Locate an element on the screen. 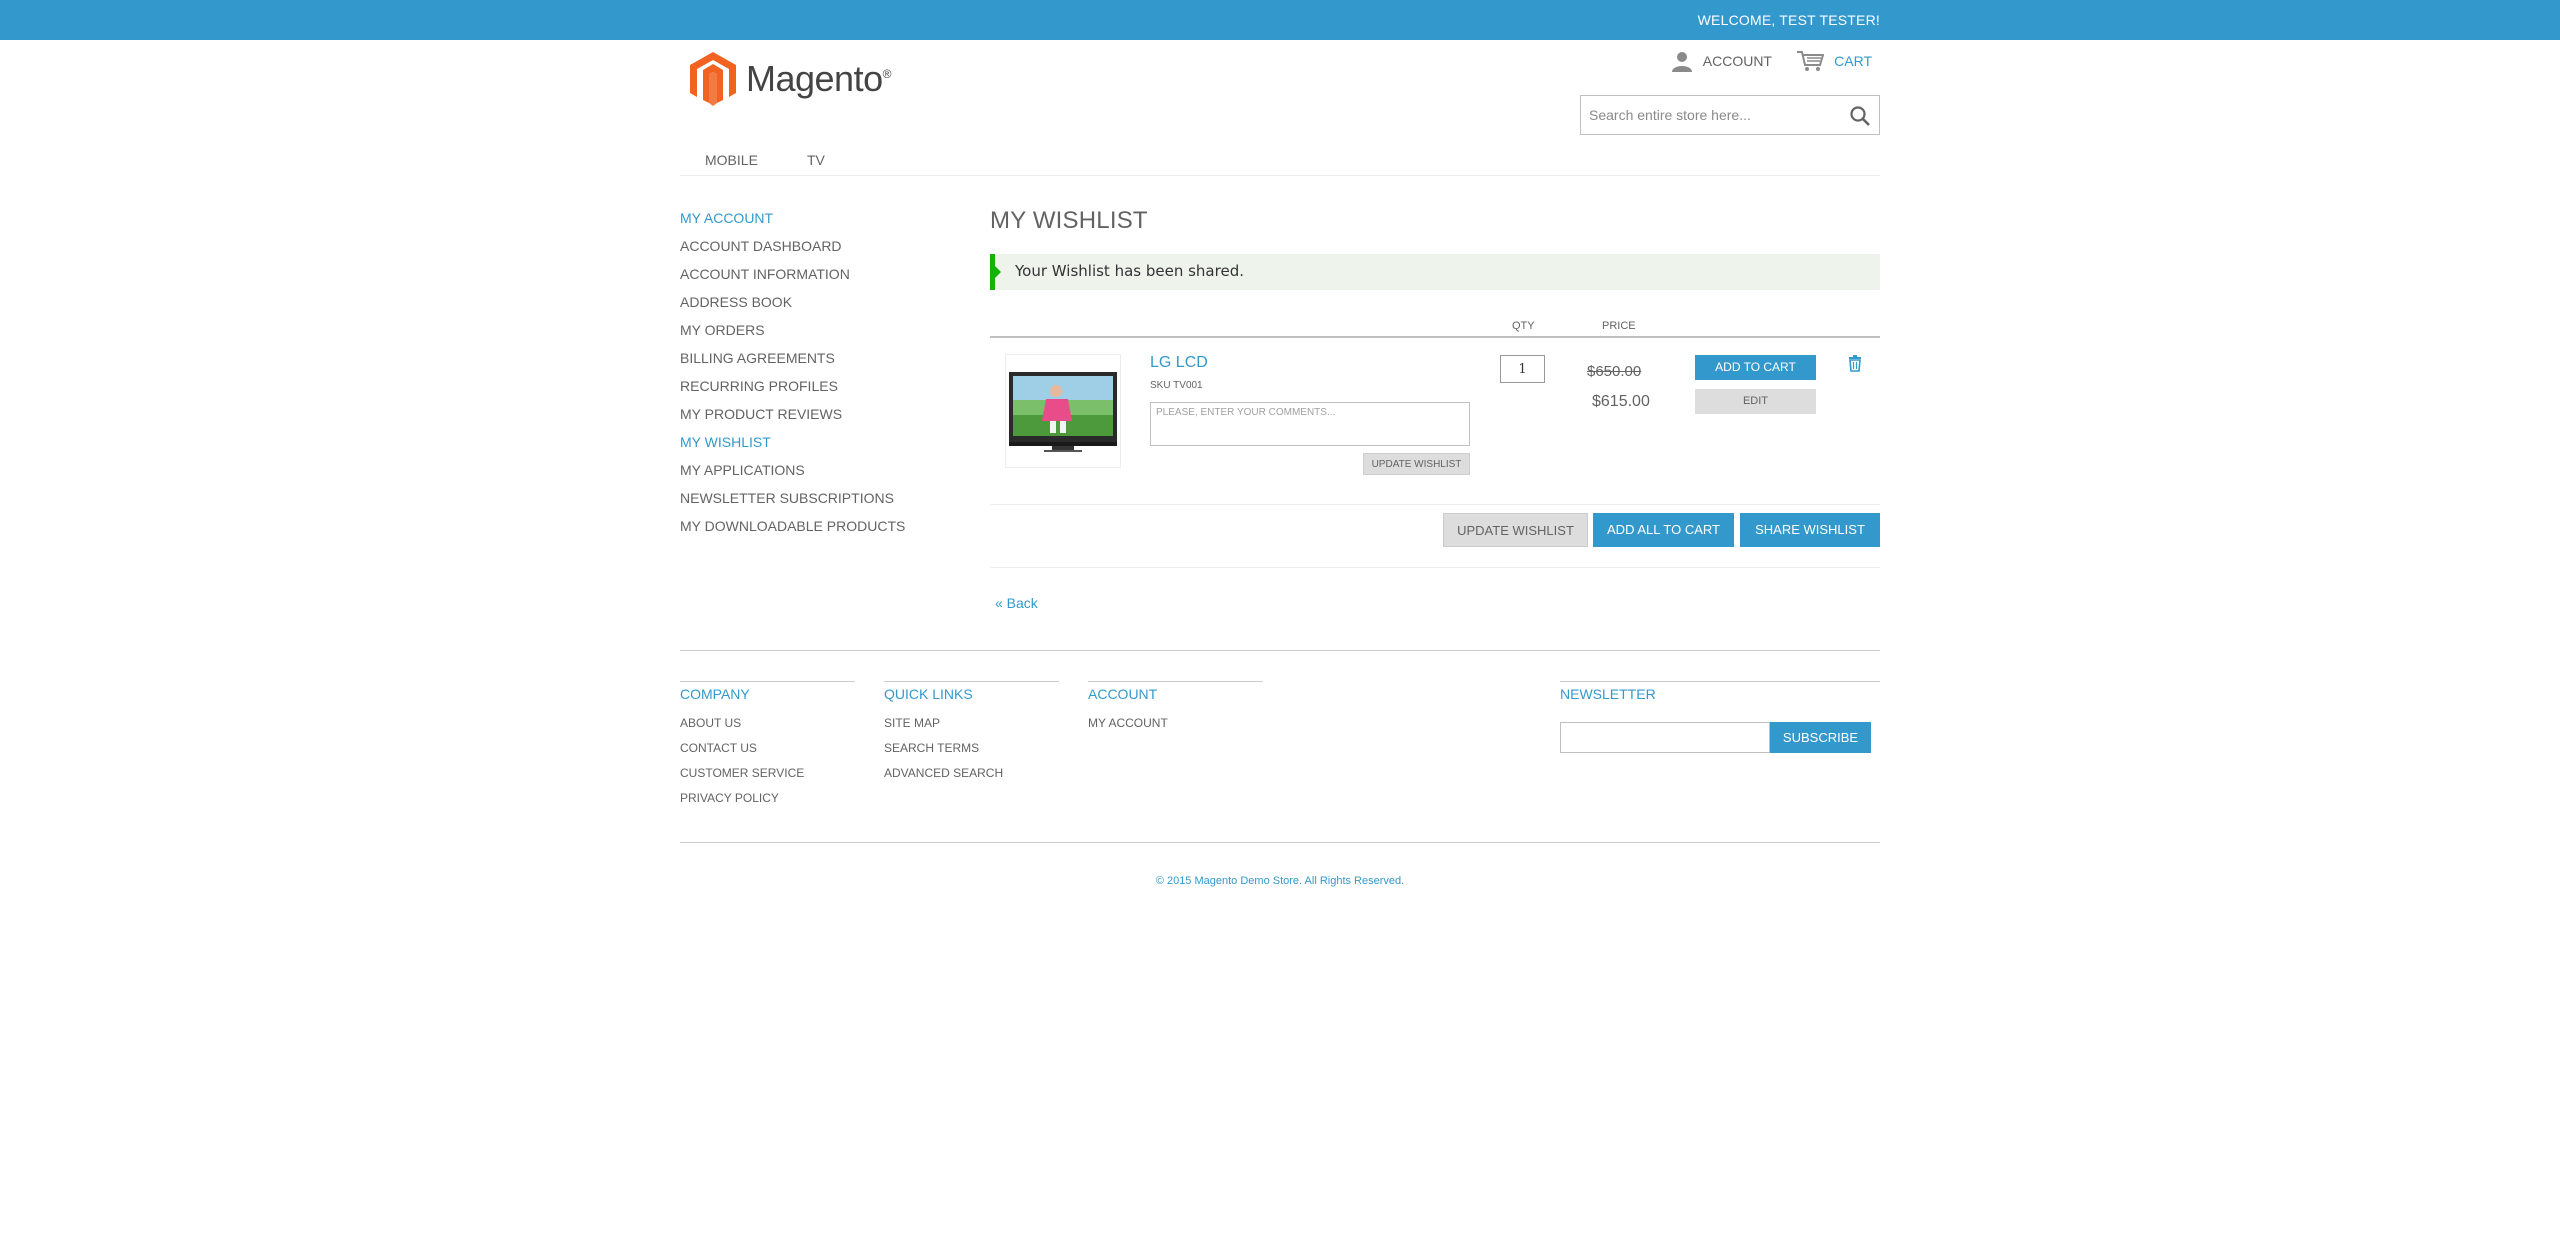 This screenshot has width=2560, height=1253. logo: Magento® is located at coordinates (789, 79).